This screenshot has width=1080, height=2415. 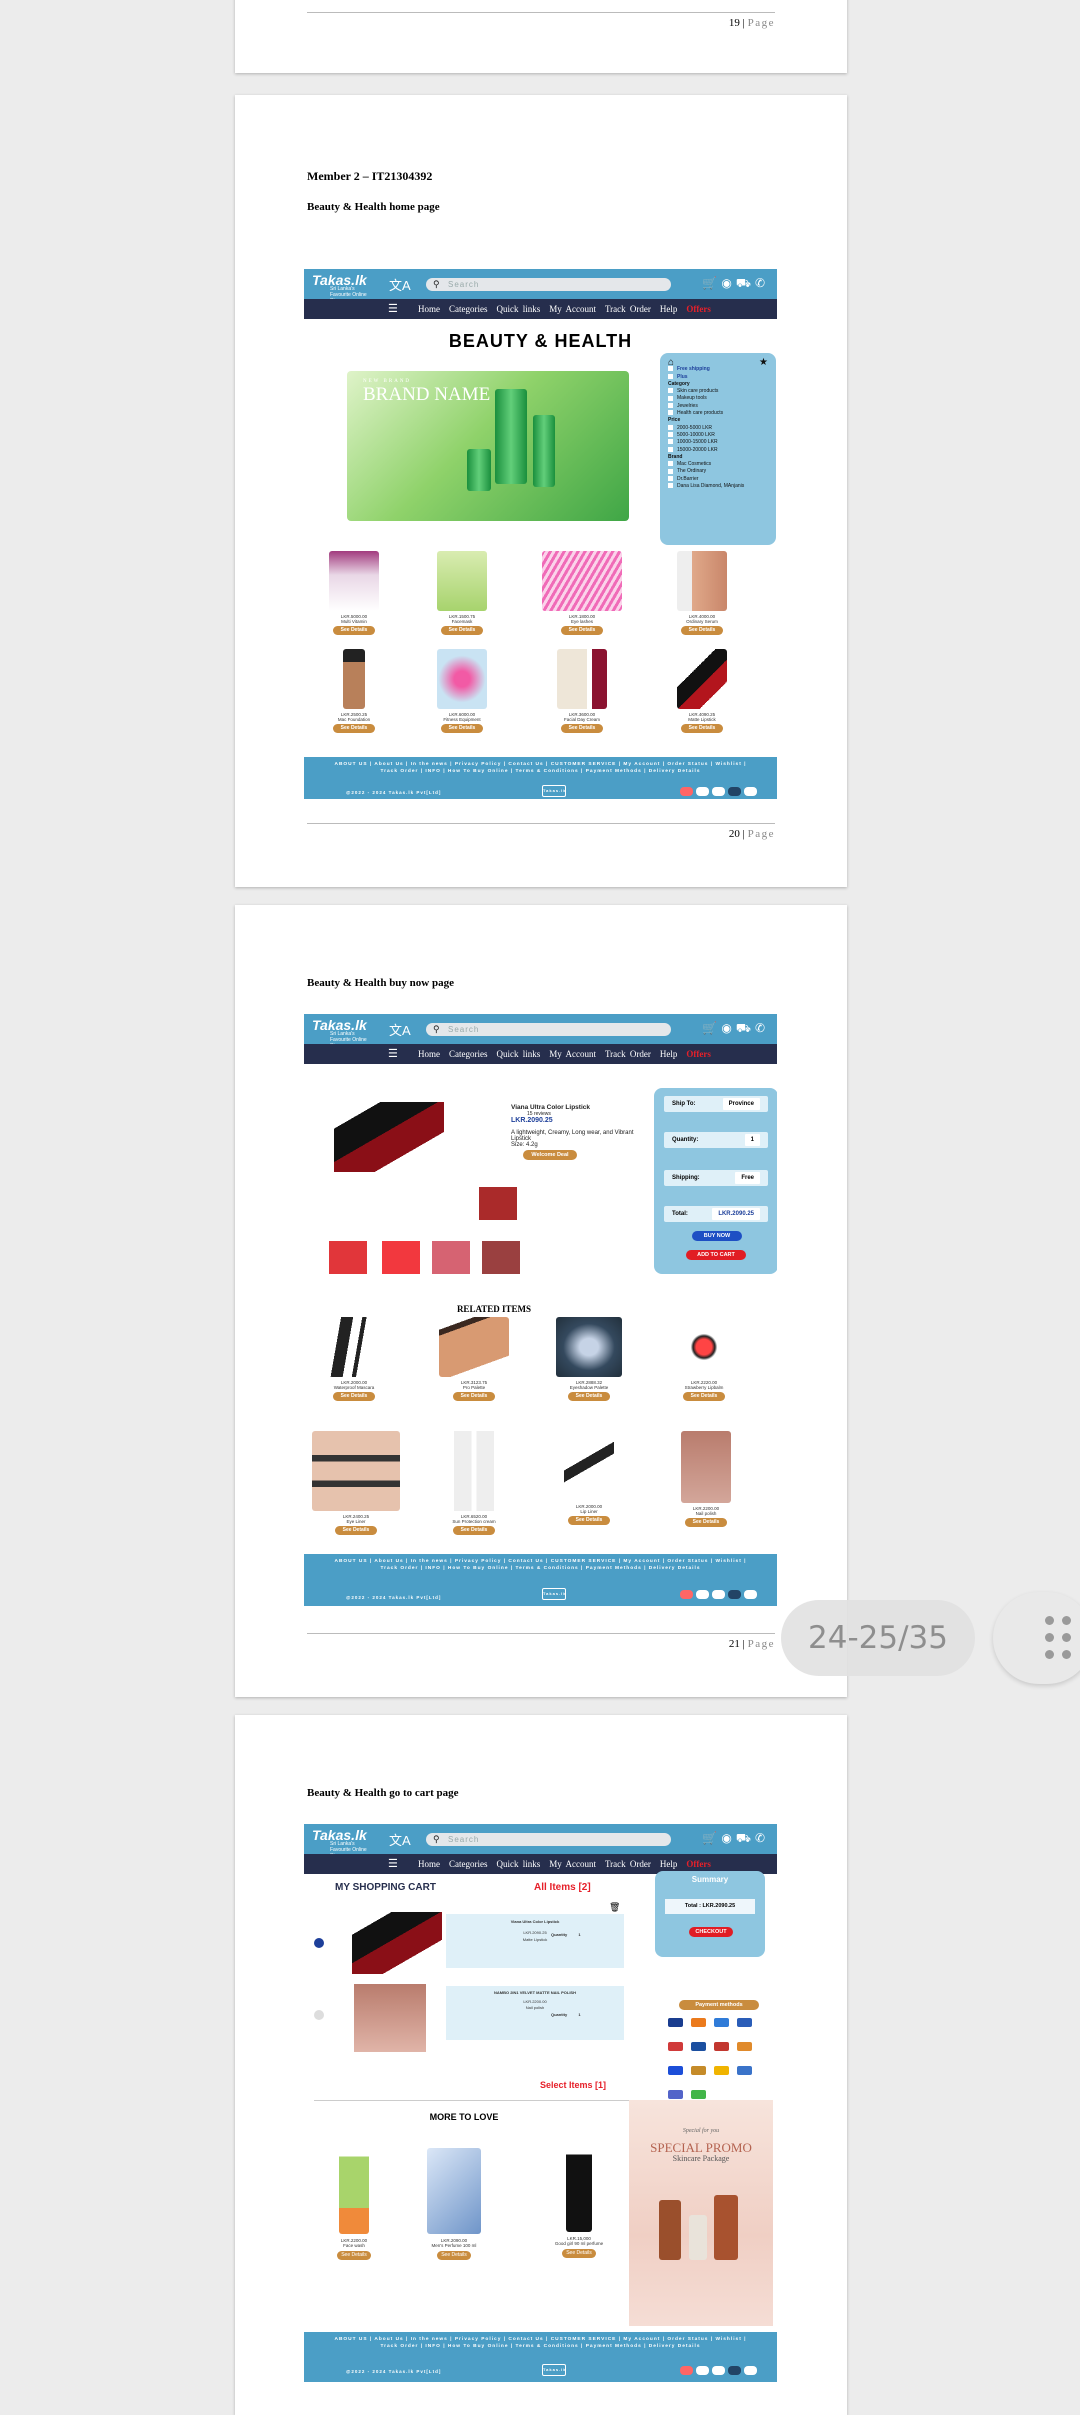 What do you see at coordinates (717, 1236) in the screenshot?
I see `buy-now-button: BUY NOW` at bounding box center [717, 1236].